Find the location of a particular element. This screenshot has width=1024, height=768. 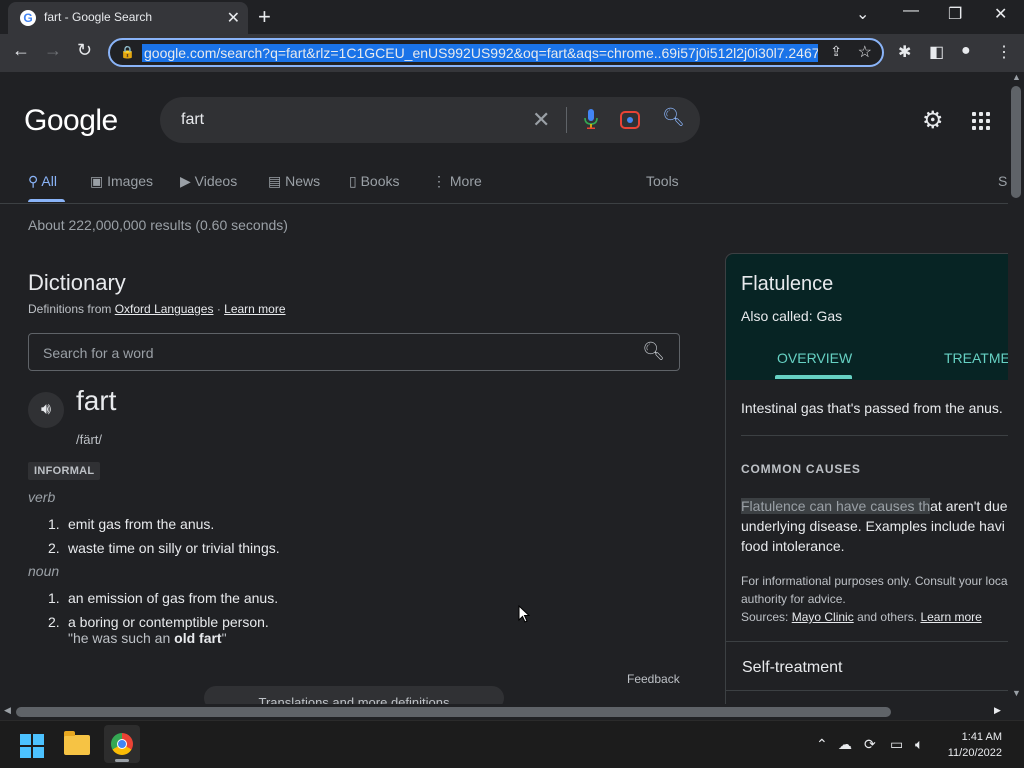

tabs-divider is located at coordinates (504, 203).